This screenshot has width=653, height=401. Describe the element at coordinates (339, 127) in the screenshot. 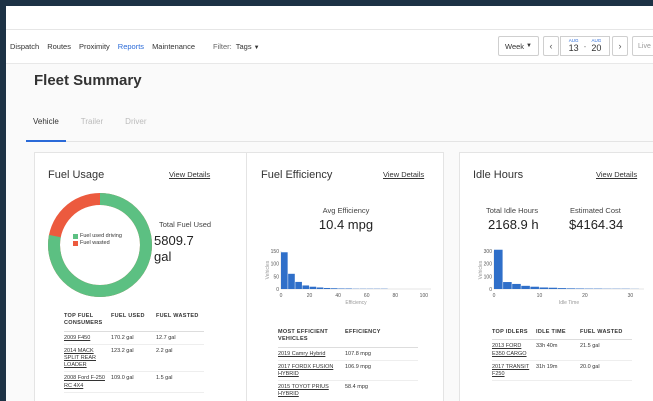

I see `tab-bar: Vehicle Trailer Driver` at that location.